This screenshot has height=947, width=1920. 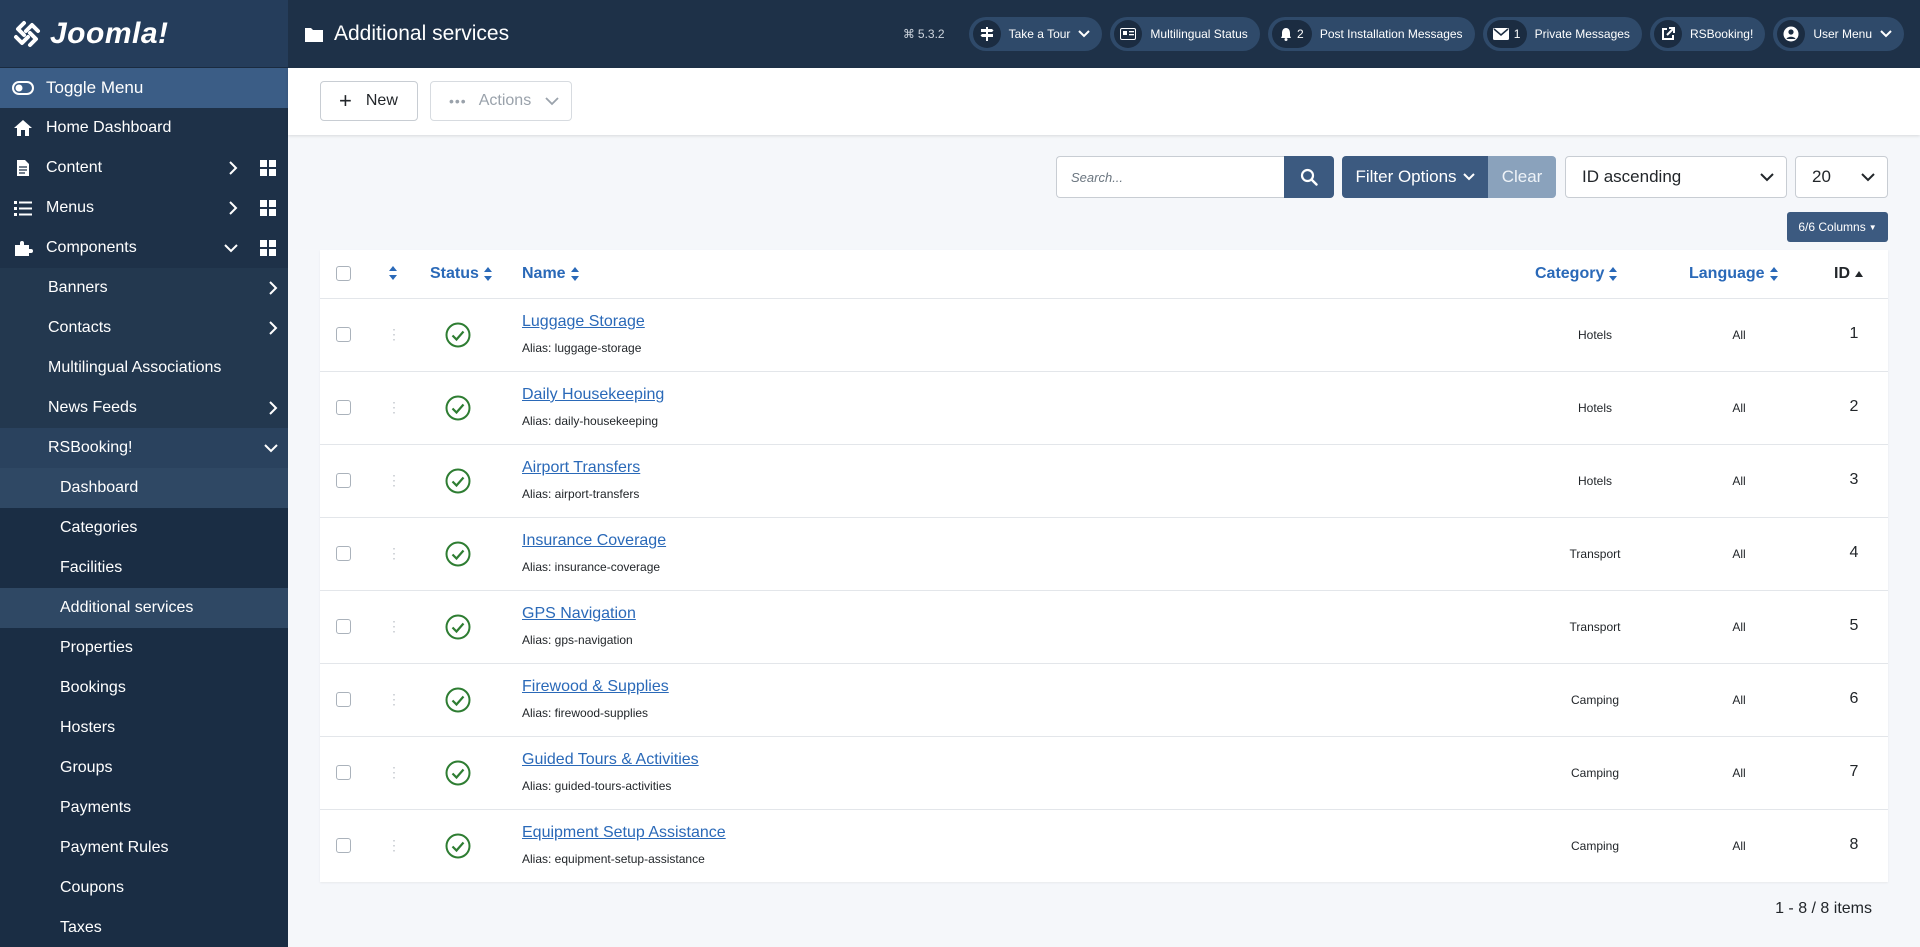 I want to click on sidebar-item-bookings: Bookings, so click(x=144, y=688).